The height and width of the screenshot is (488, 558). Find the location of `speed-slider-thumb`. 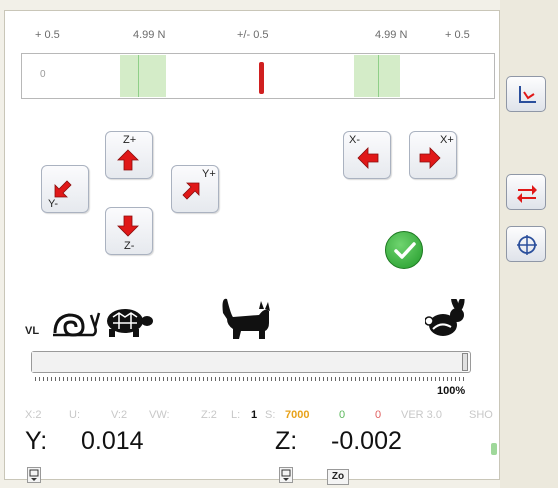

speed-slider-thumb is located at coordinates (465, 362).